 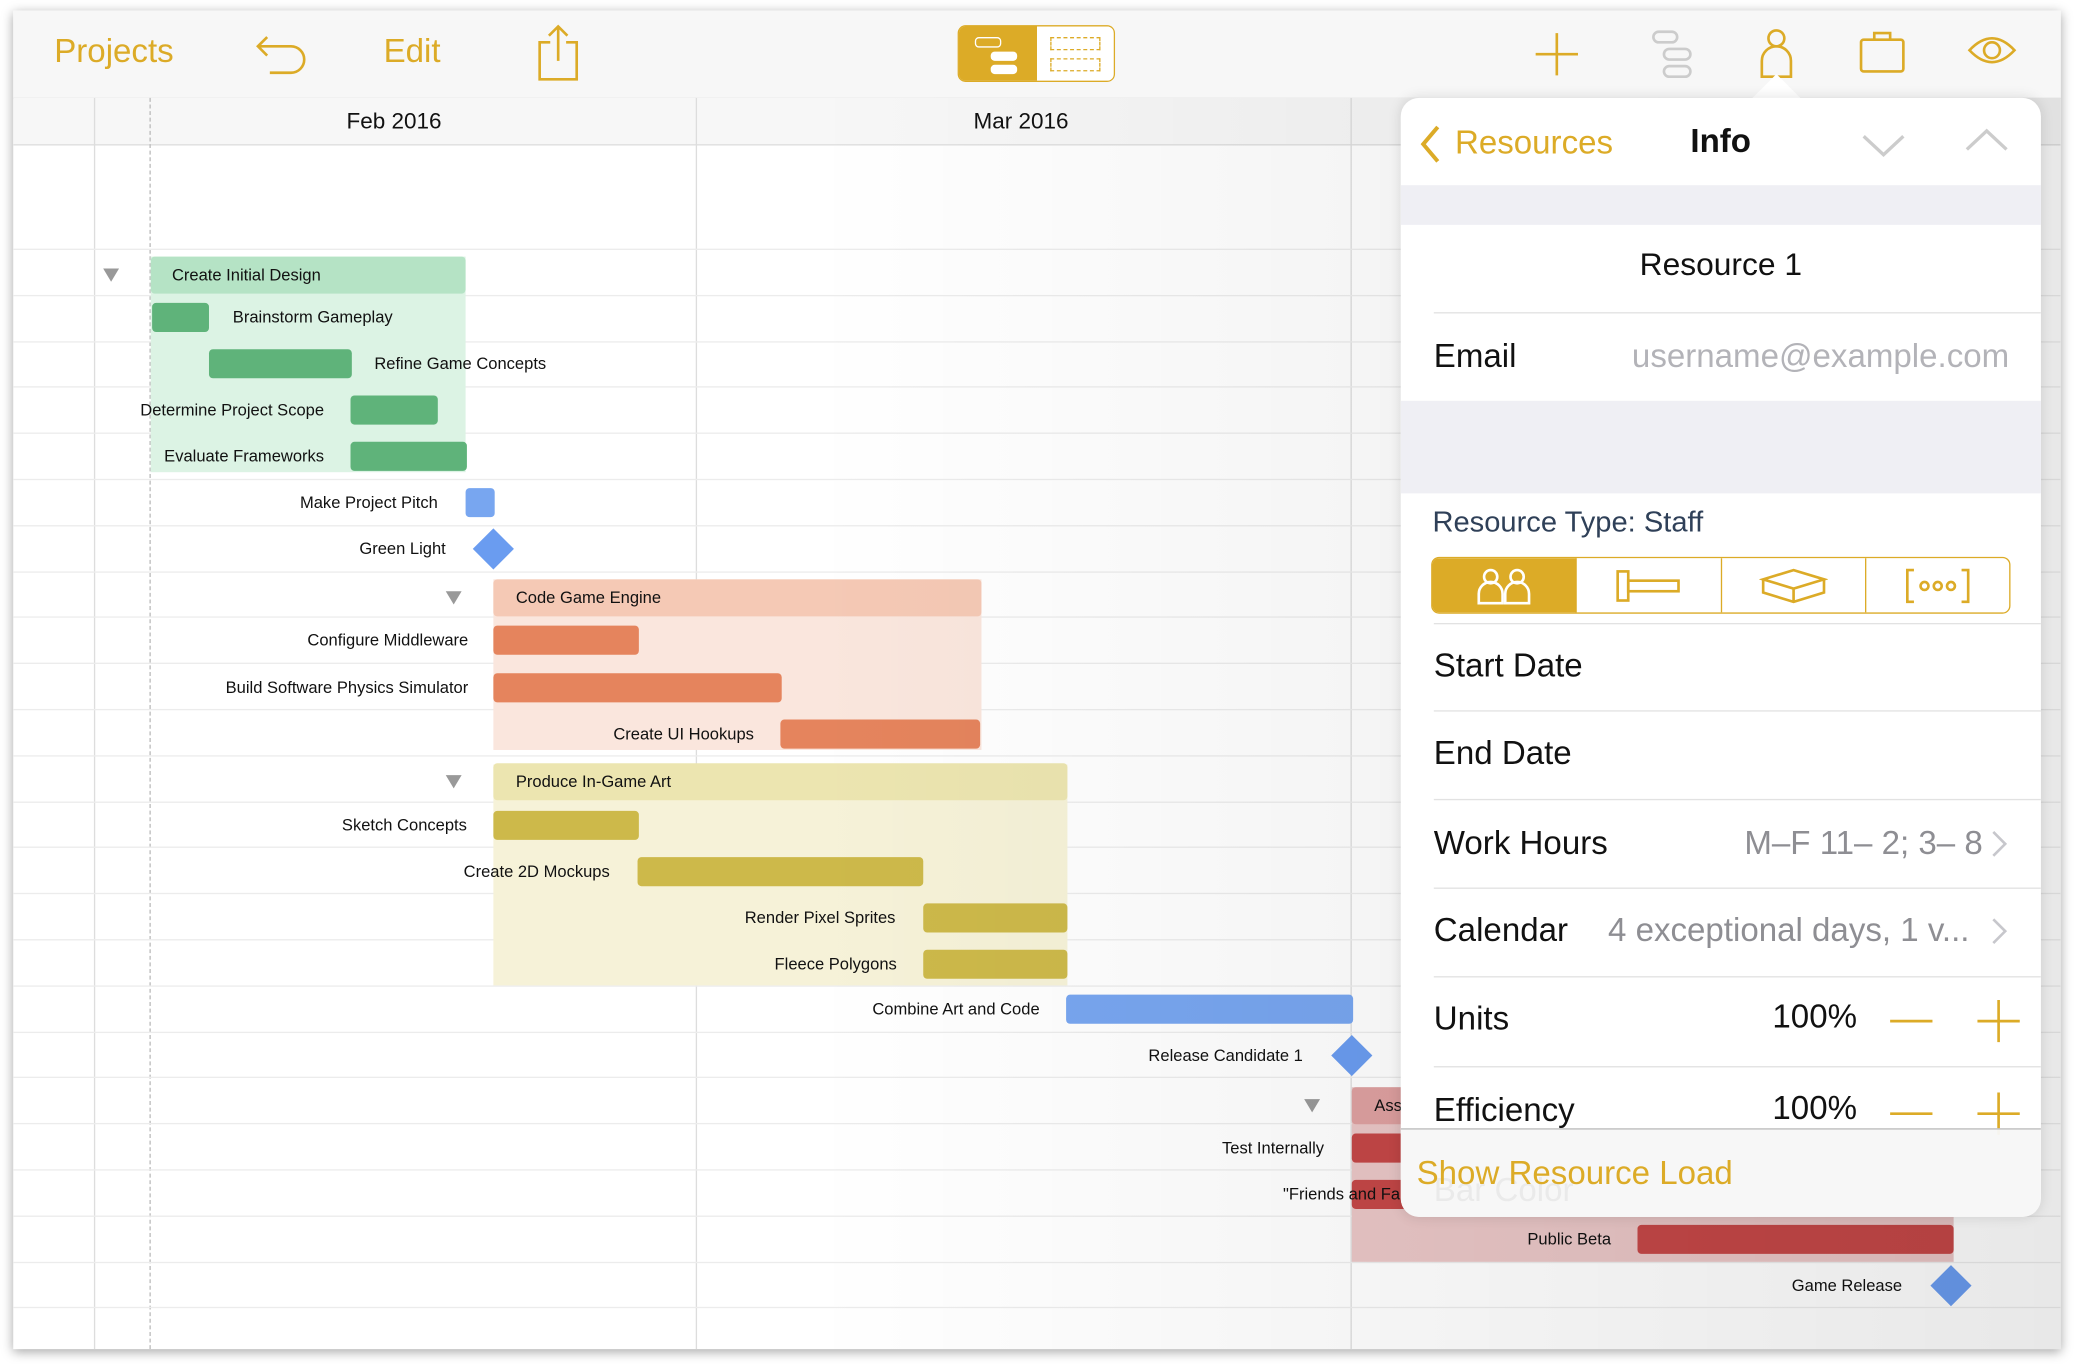 I want to click on view-mode-segmented, so click(x=1036, y=54).